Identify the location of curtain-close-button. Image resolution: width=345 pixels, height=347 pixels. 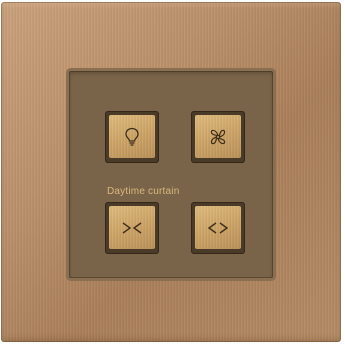
(132, 228).